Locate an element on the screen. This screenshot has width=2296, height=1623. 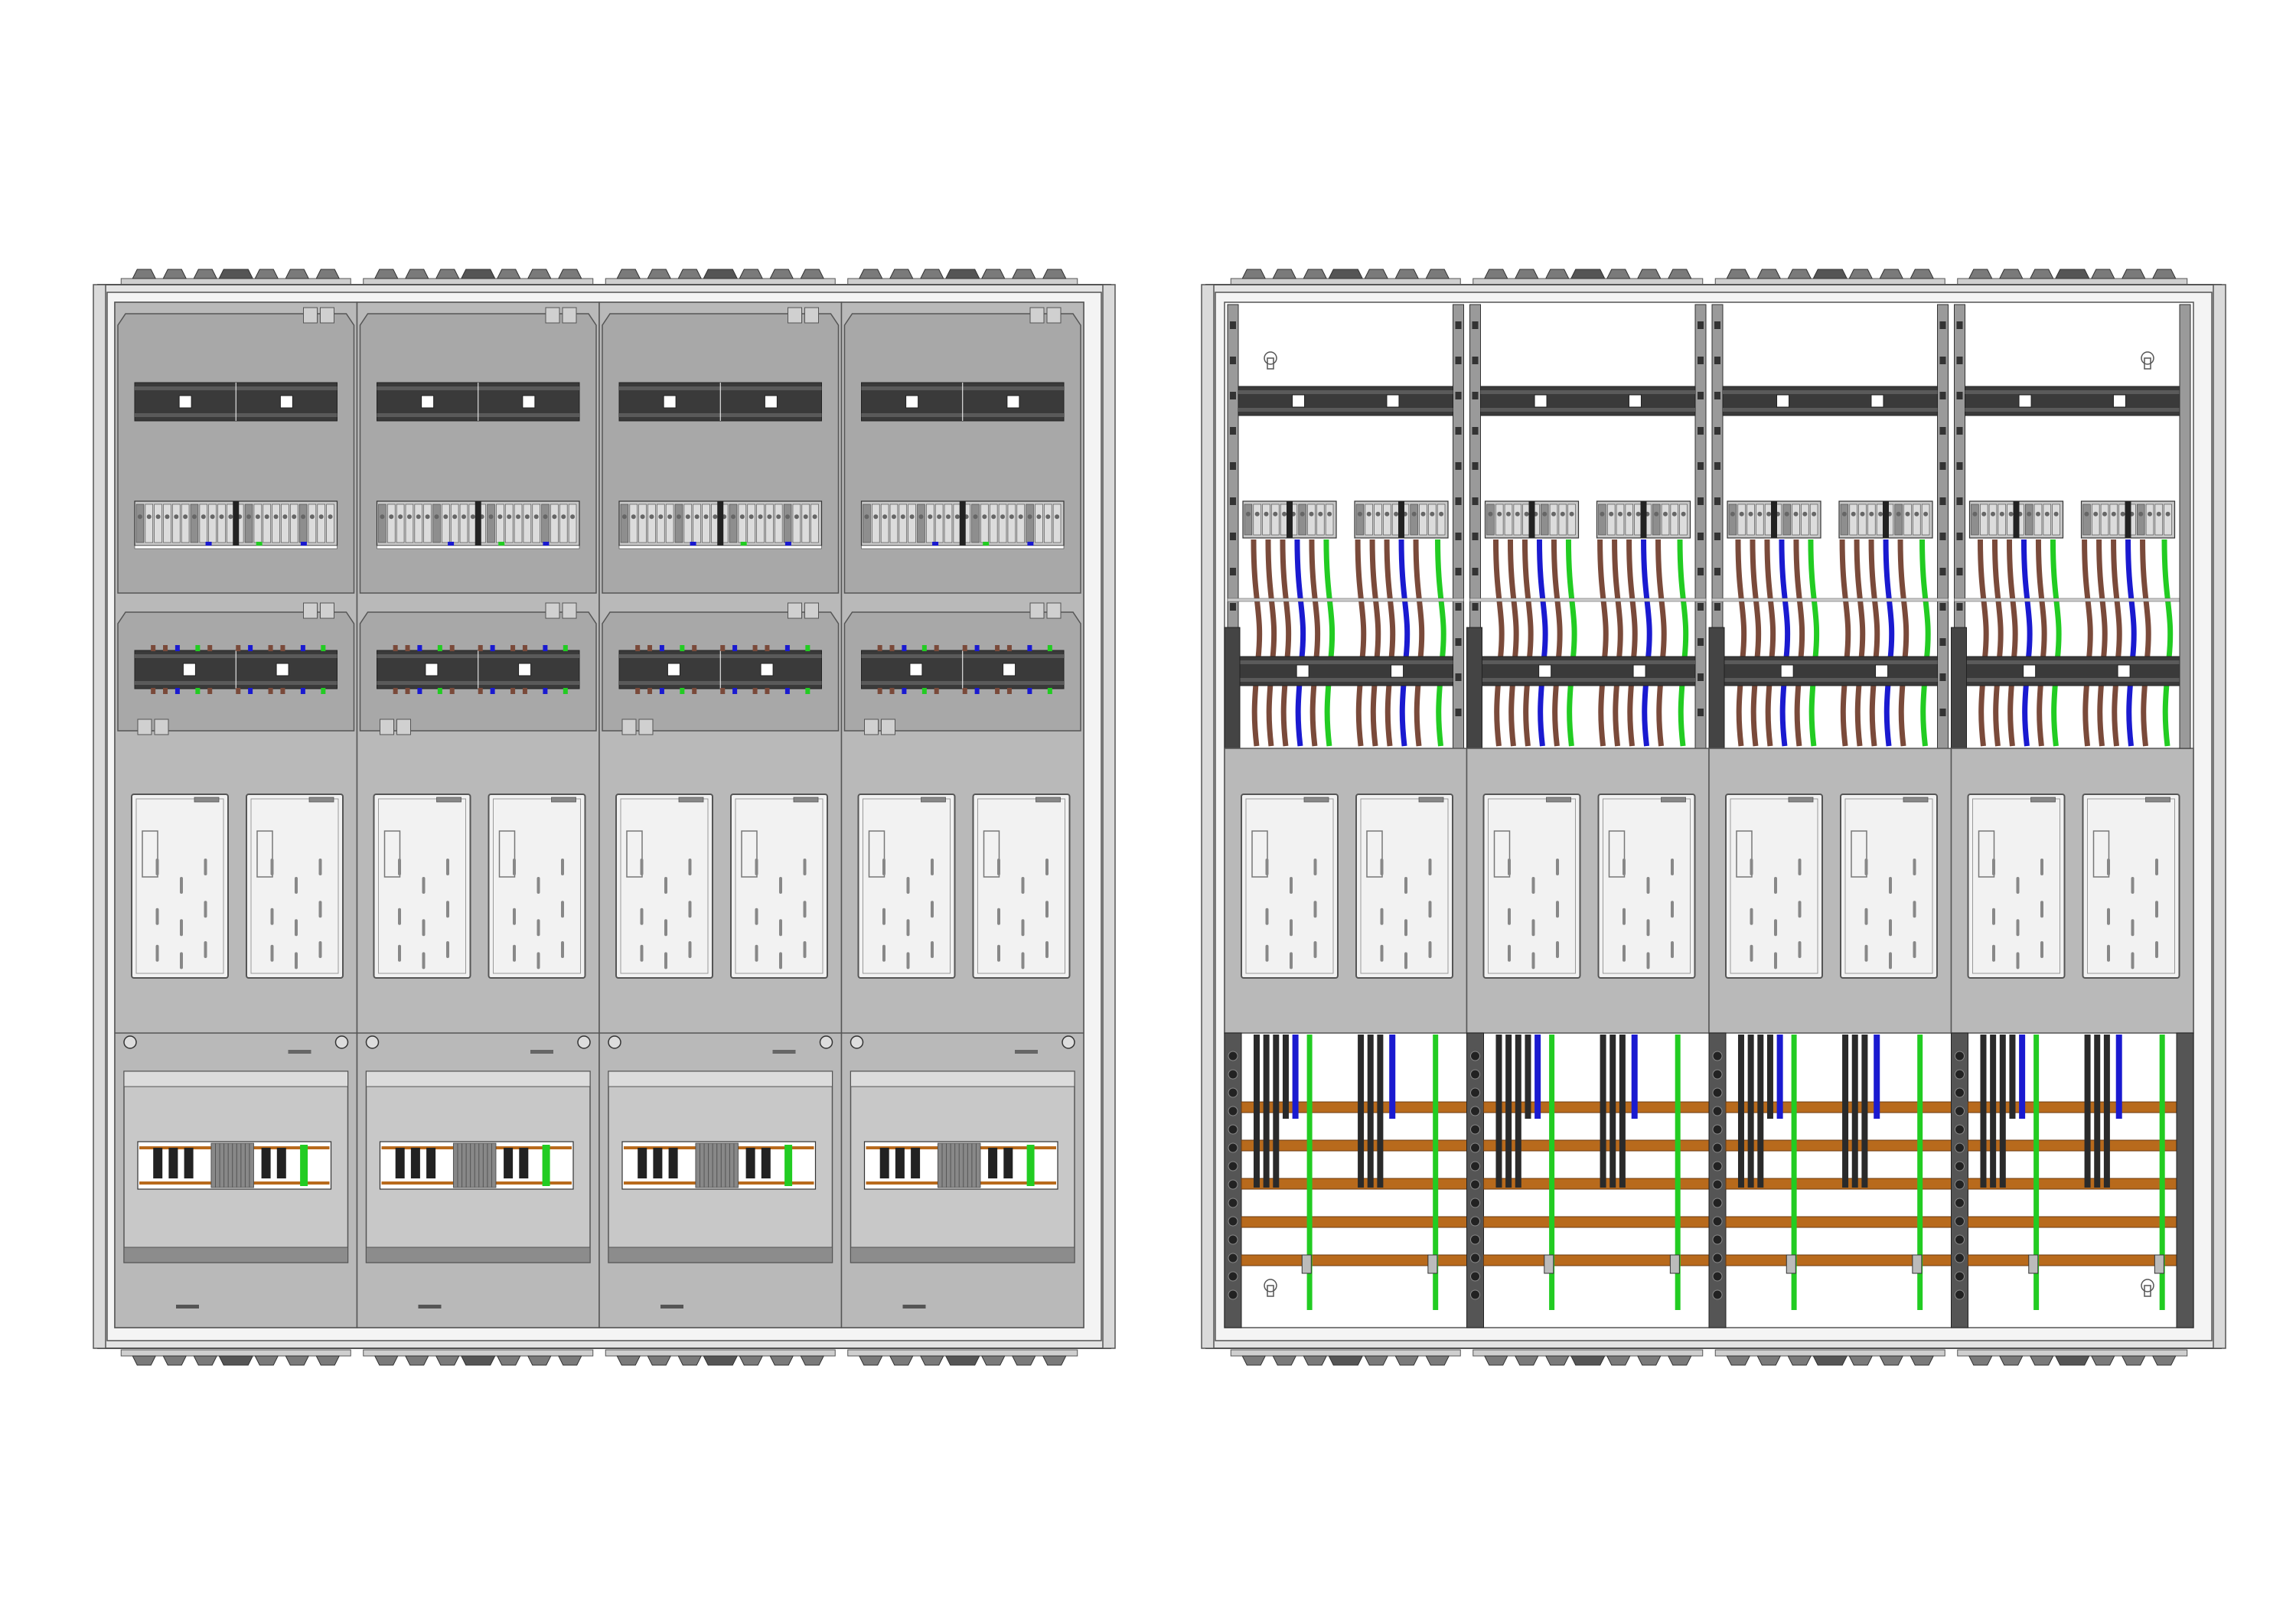
side-rail-left is located at coordinates (99, 817).